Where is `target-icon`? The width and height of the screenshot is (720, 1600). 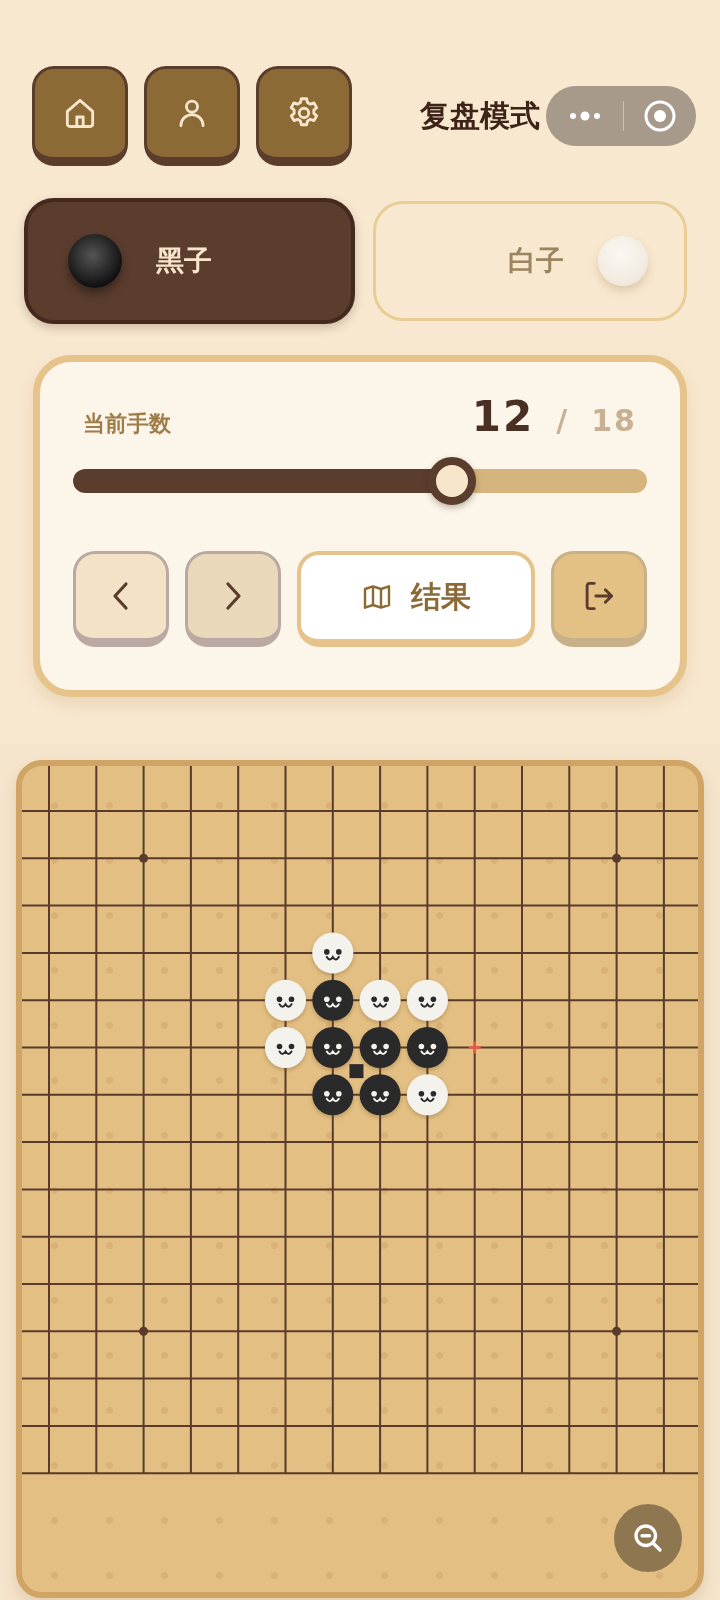 target-icon is located at coordinates (659, 116).